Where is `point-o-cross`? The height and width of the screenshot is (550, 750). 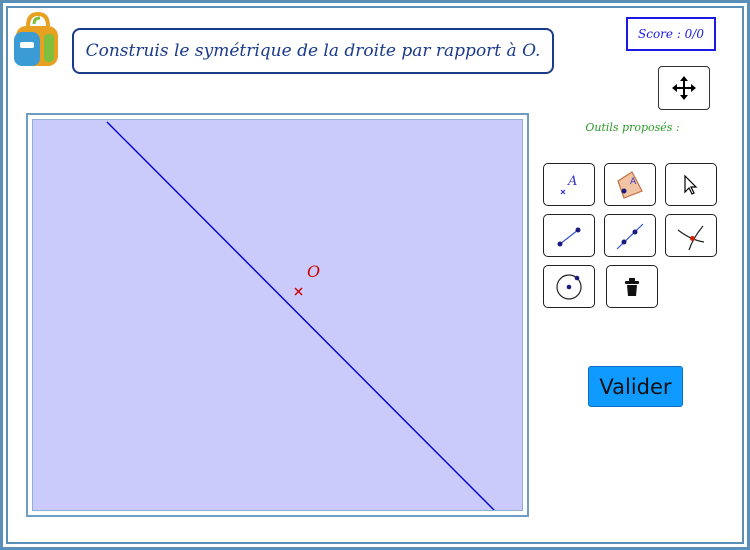
point-o-cross is located at coordinates (298, 291).